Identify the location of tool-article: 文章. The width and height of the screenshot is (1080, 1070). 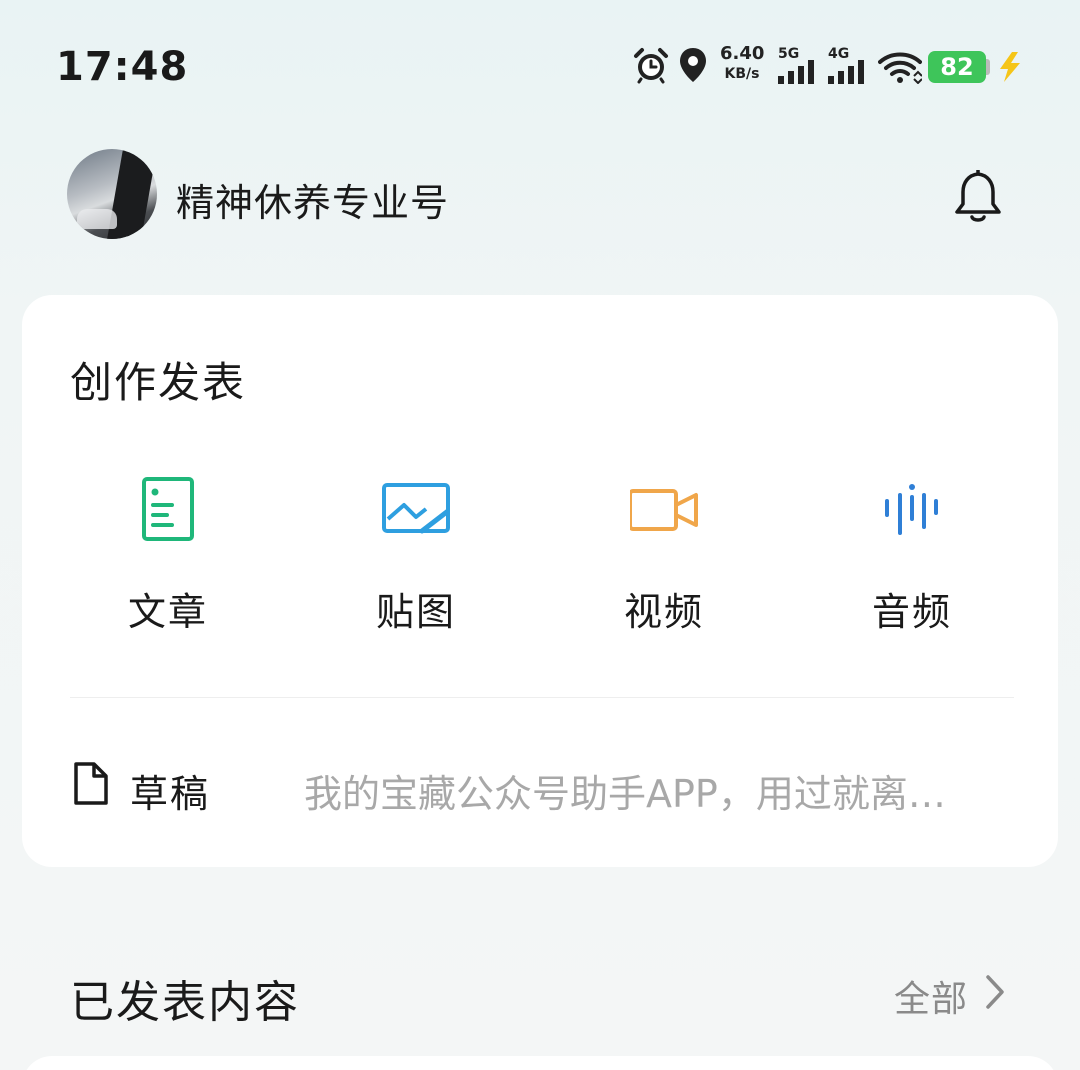
(168, 555).